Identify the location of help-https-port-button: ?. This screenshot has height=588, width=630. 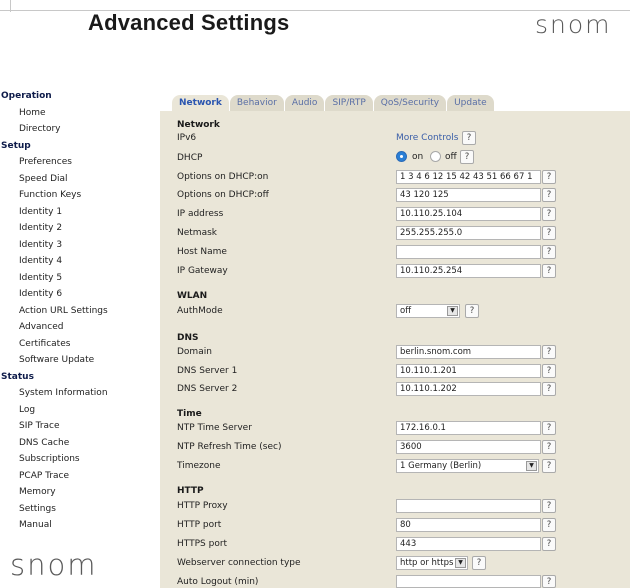
(549, 544).